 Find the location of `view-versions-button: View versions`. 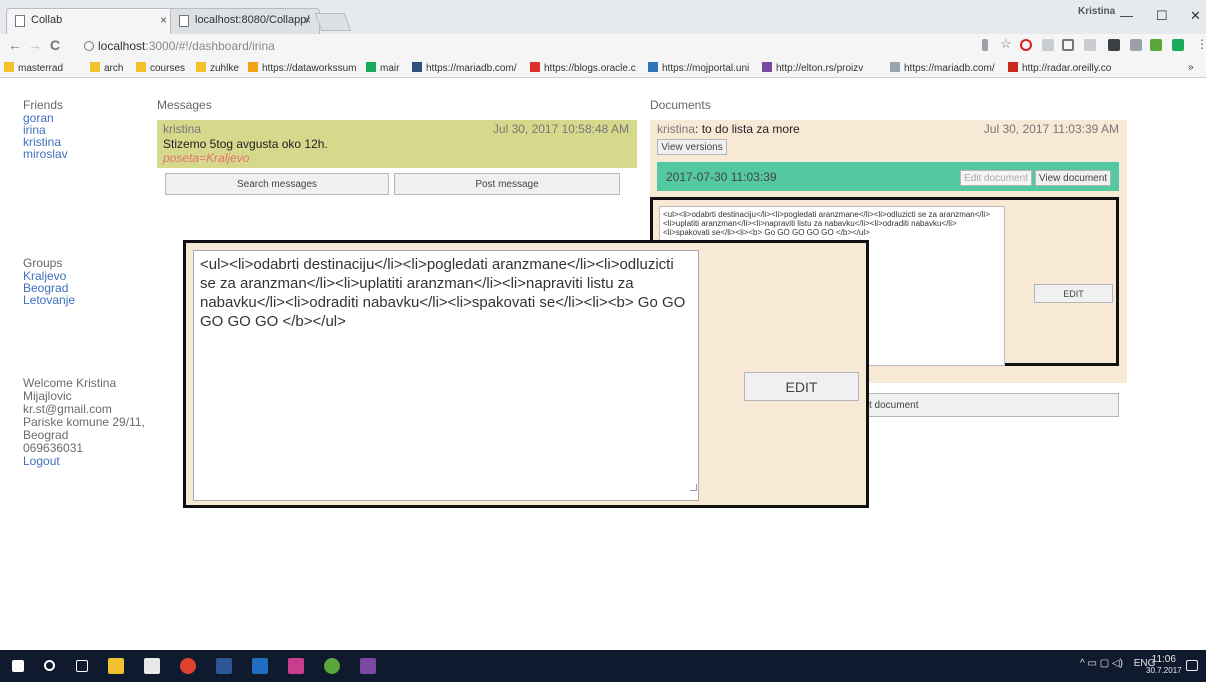

view-versions-button: View versions is located at coordinates (692, 147).